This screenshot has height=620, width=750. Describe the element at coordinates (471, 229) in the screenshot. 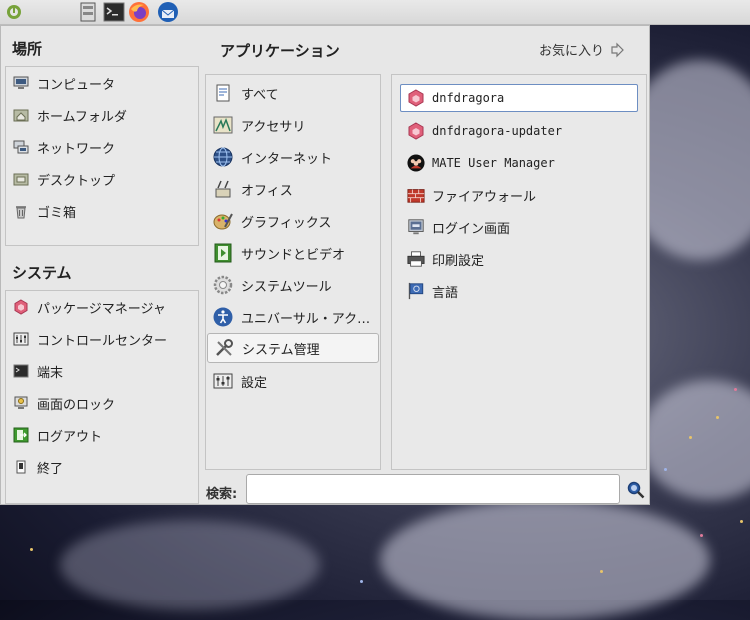

I see `app-item-label: ログイン画面` at that location.